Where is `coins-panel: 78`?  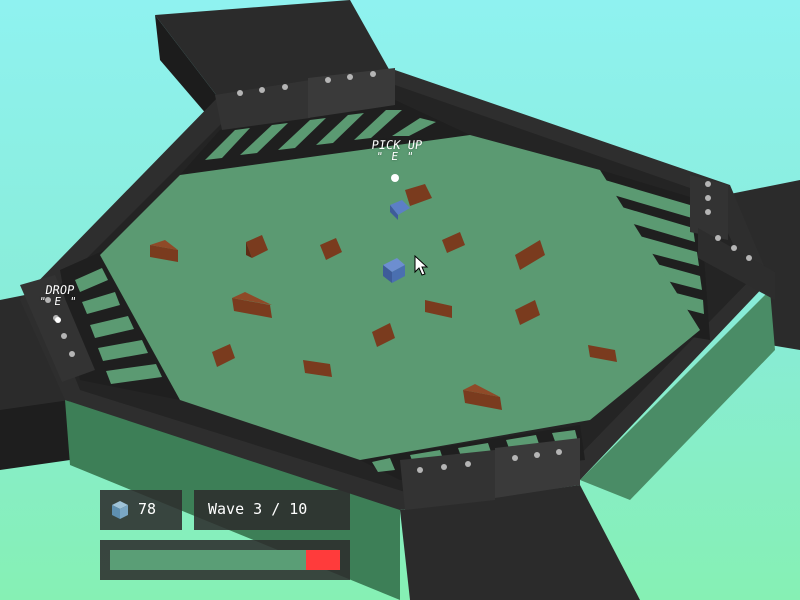
coins-panel: 78 is located at coordinates (141, 510).